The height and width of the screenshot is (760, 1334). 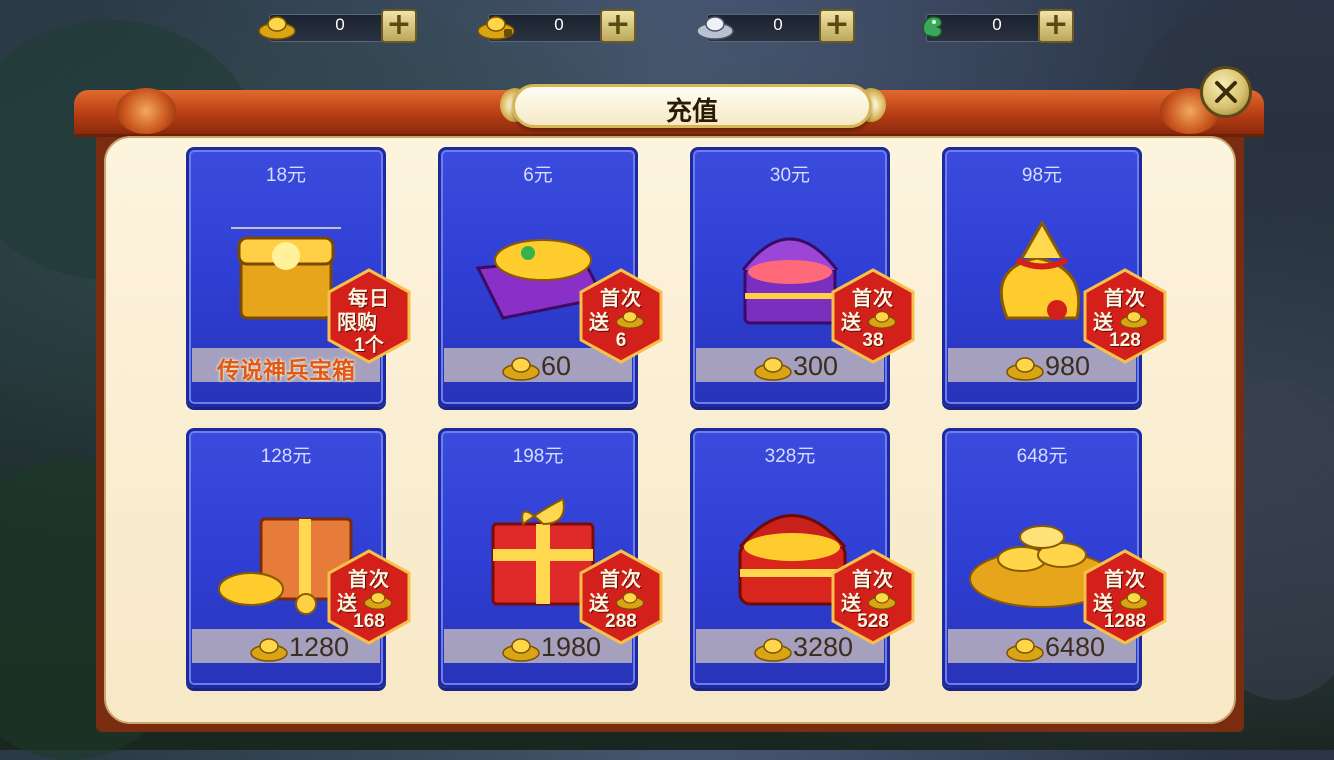 What do you see at coordinates (621, 621) in the screenshot?
I see `badge-line-3: 288` at bounding box center [621, 621].